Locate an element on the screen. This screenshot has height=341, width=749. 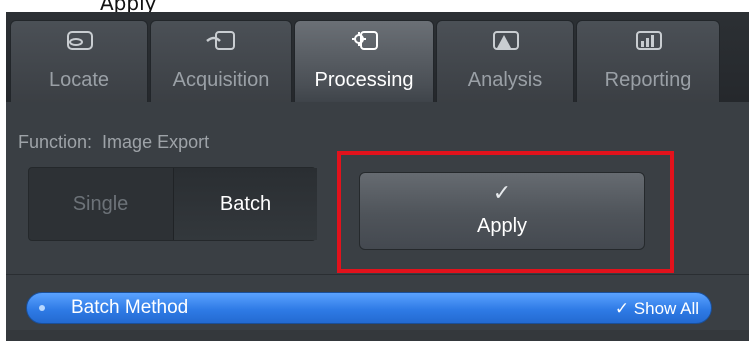
panel-bottom is located at coordinates (377, 335).